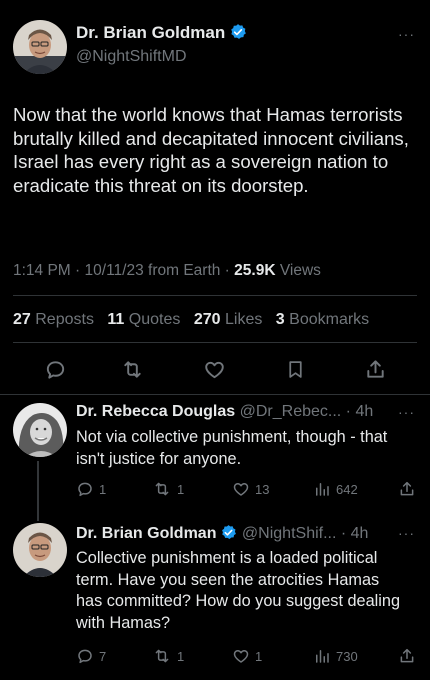  Describe the element at coordinates (22, 319) in the screenshot. I see `reposts-count: 27` at that location.